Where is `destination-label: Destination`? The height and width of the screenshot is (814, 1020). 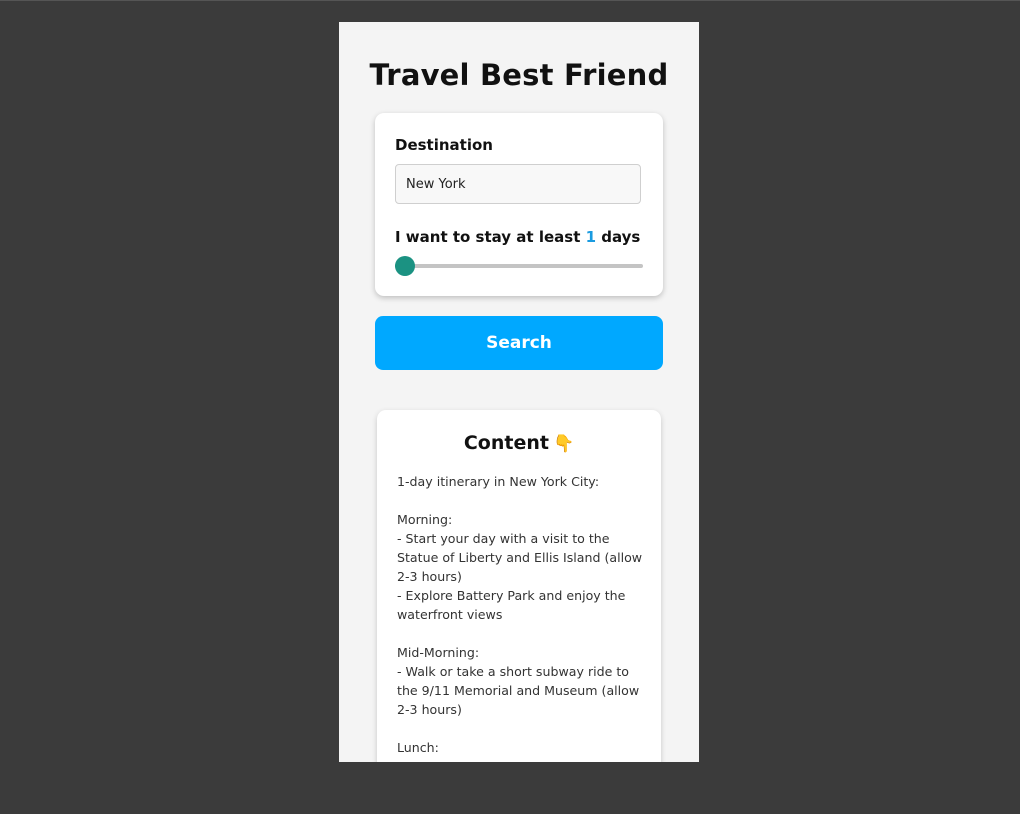 destination-label: Destination is located at coordinates (444, 145).